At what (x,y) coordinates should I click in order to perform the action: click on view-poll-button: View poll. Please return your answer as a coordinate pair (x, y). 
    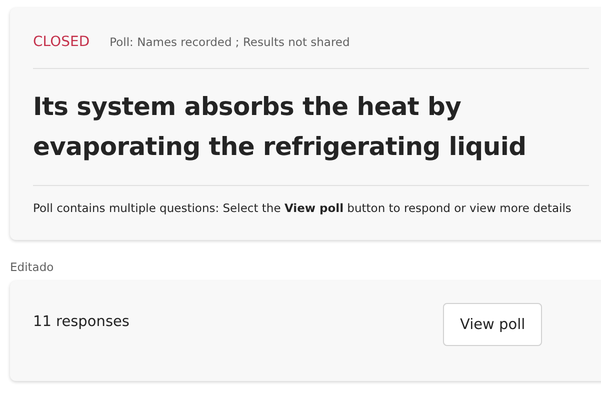
    Looking at the image, I should click on (492, 324).